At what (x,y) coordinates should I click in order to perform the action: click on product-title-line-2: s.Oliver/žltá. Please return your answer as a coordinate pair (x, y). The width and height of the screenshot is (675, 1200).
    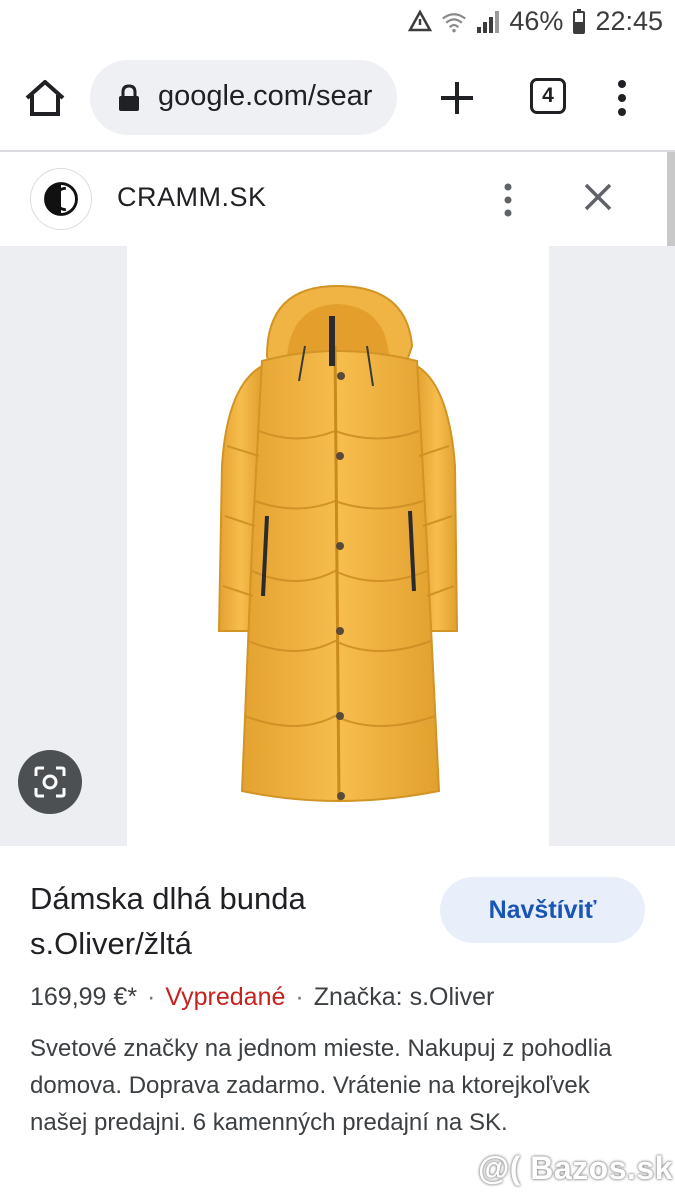
    Looking at the image, I should click on (111, 943).